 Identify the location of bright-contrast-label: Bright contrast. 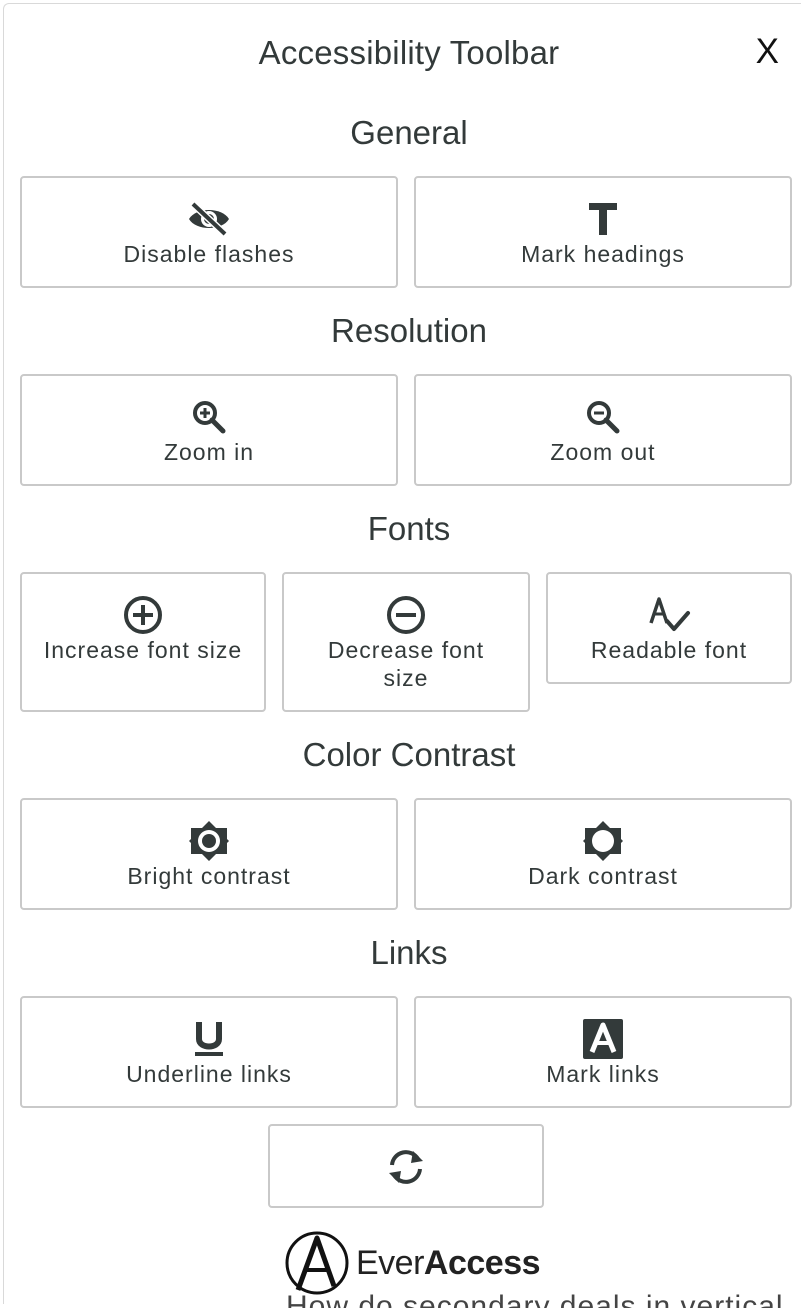
(209, 876).